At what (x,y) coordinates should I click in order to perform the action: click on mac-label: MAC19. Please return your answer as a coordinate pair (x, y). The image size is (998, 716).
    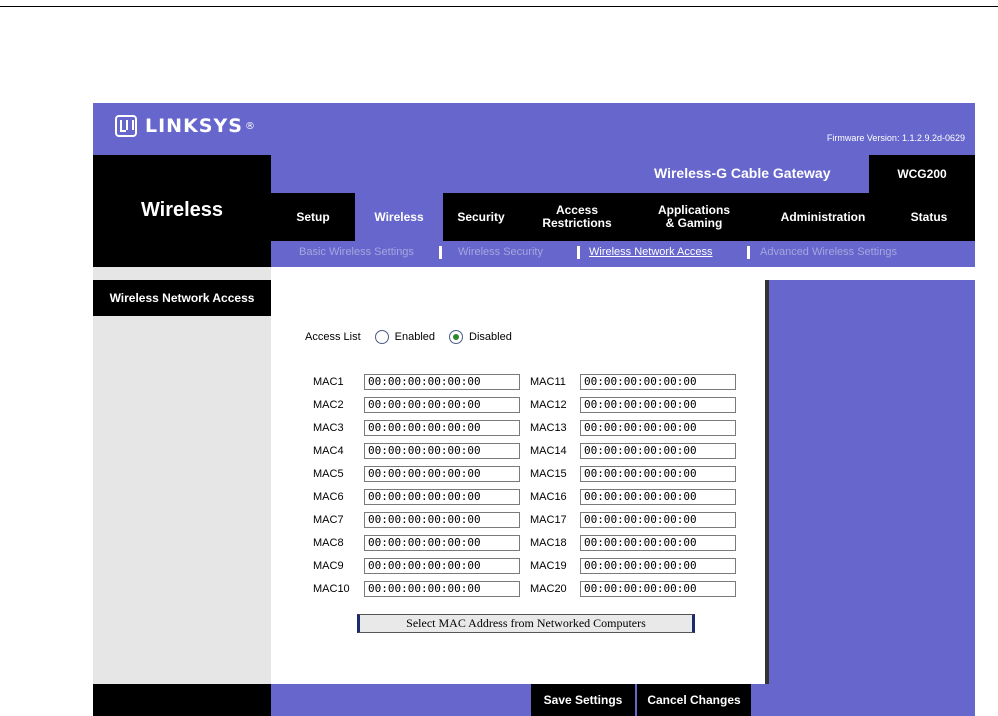
    Looking at the image, I should click on (548, 565).